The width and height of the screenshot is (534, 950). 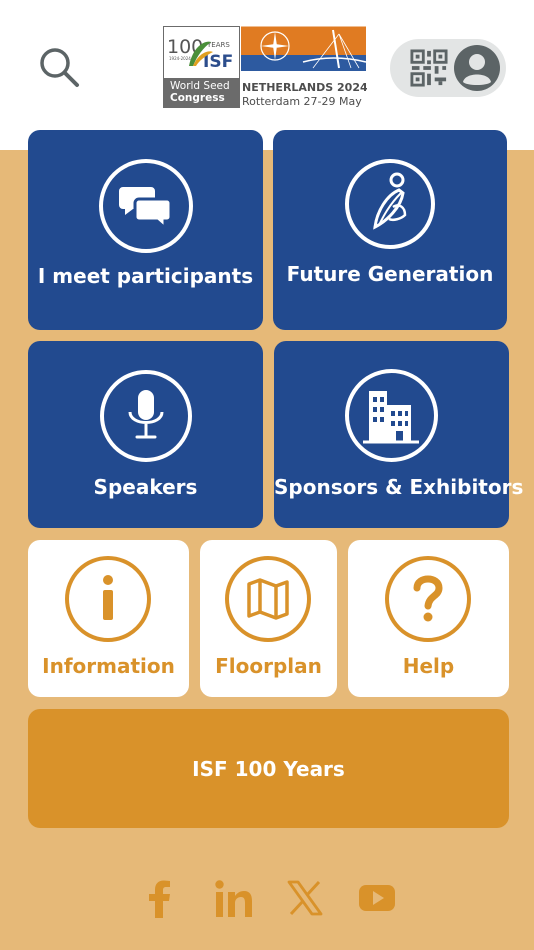 I want to click on logo-event-line1: World Seed, so click(x=200, y=86).